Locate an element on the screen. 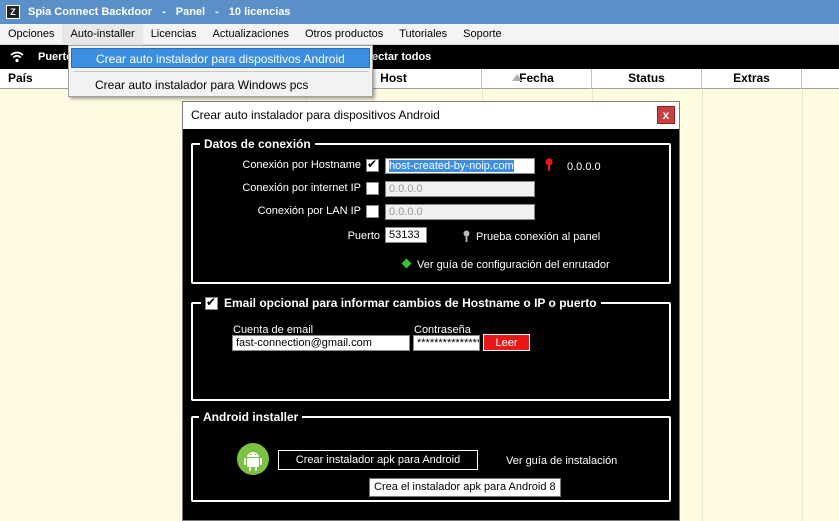  test-connection-icon is located at coordinates (466, 236).